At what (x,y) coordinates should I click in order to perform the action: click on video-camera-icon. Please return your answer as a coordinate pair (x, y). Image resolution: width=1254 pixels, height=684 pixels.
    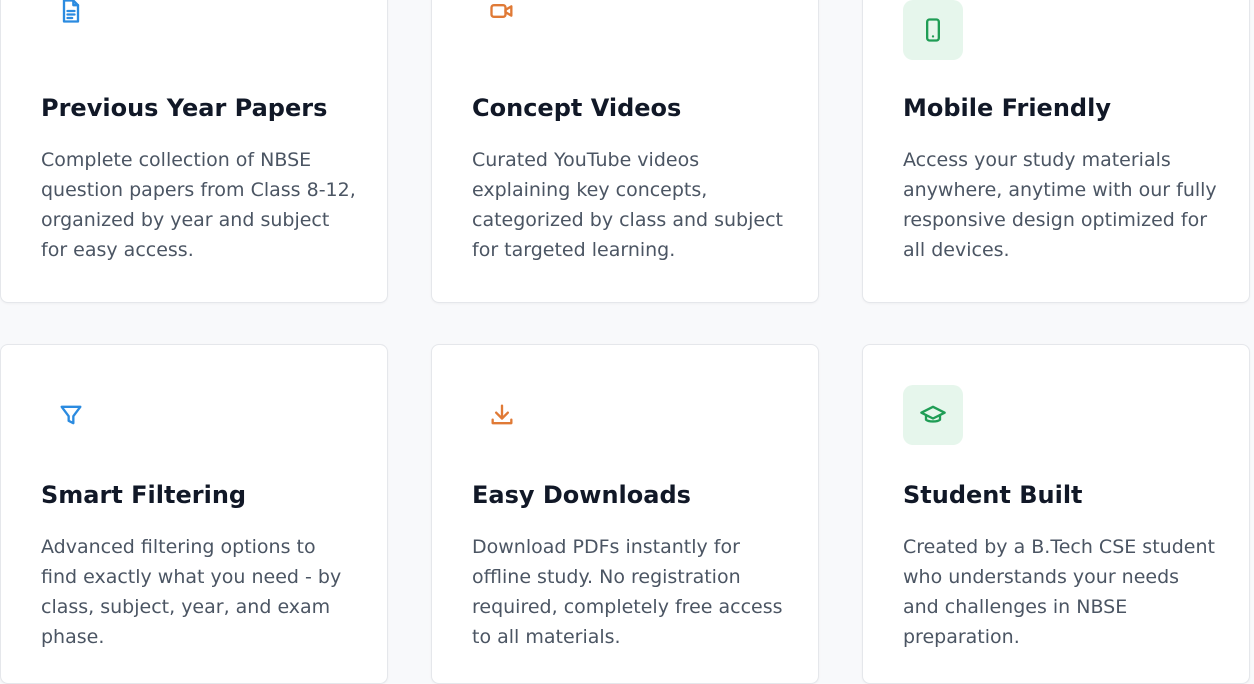
    Looking at the image, I should click on (502, 20).